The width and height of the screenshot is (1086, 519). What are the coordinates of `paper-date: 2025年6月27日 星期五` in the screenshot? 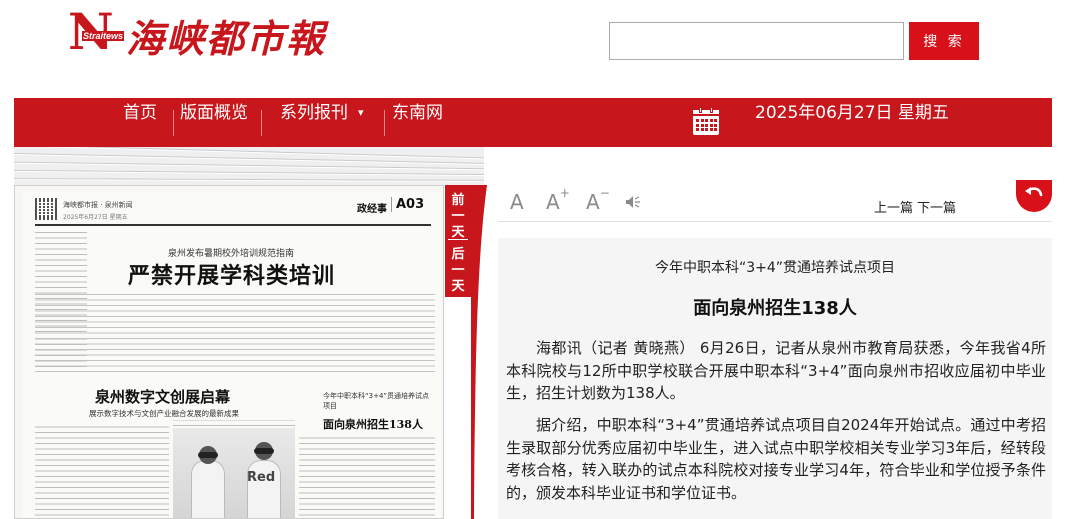 It's located at (95, 217).